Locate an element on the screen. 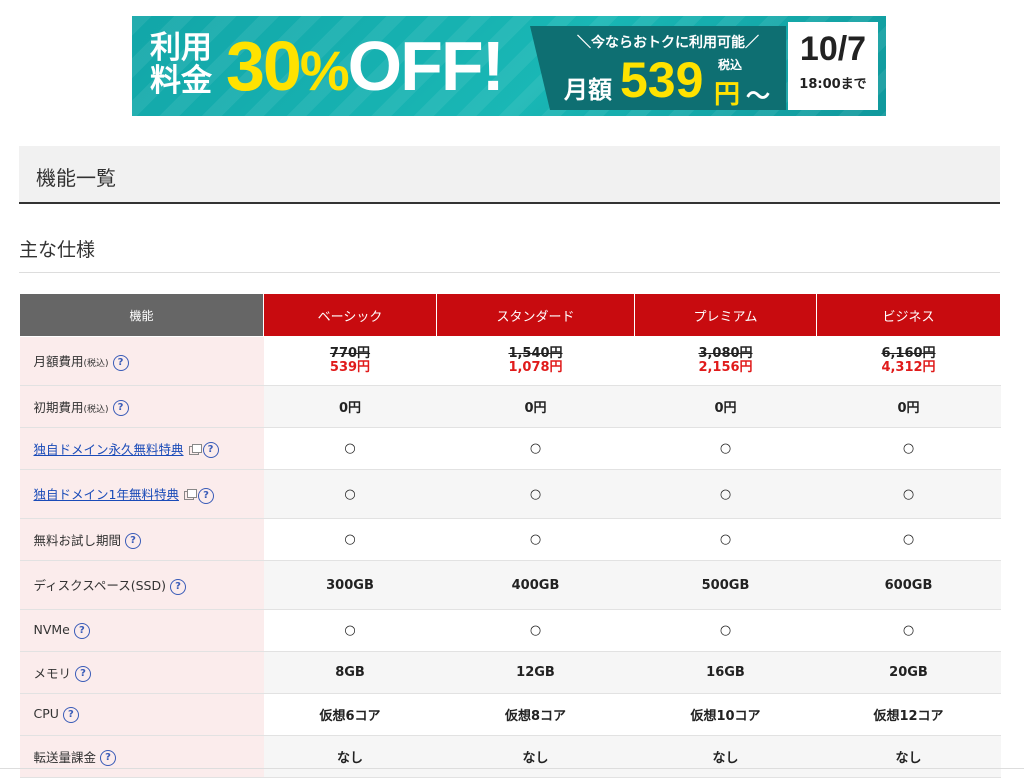 The image size is (1024, 780). price-cell: 770円 539円 is located at coordinates (350, 361).